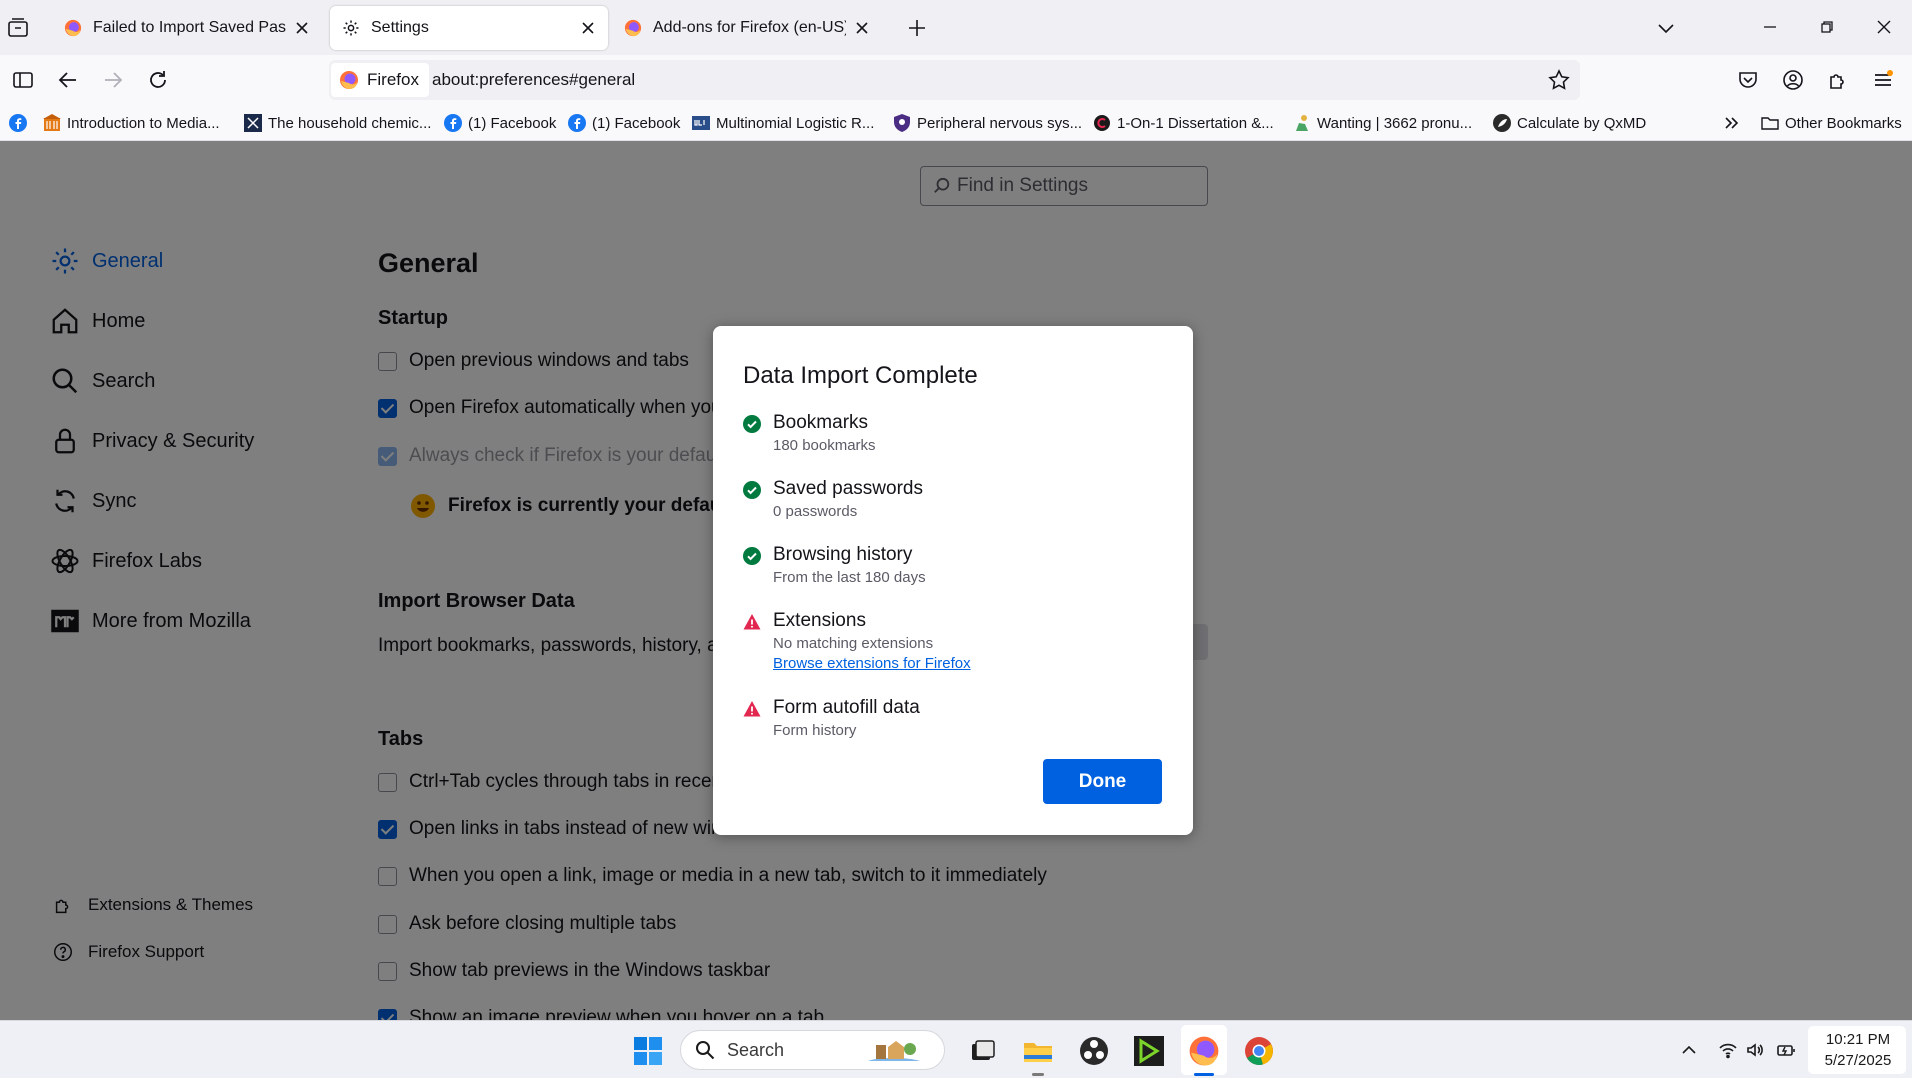 The height and width of the screenshot is (1078, 1912). I want to click on done-button: Done, so click(1102, 781).